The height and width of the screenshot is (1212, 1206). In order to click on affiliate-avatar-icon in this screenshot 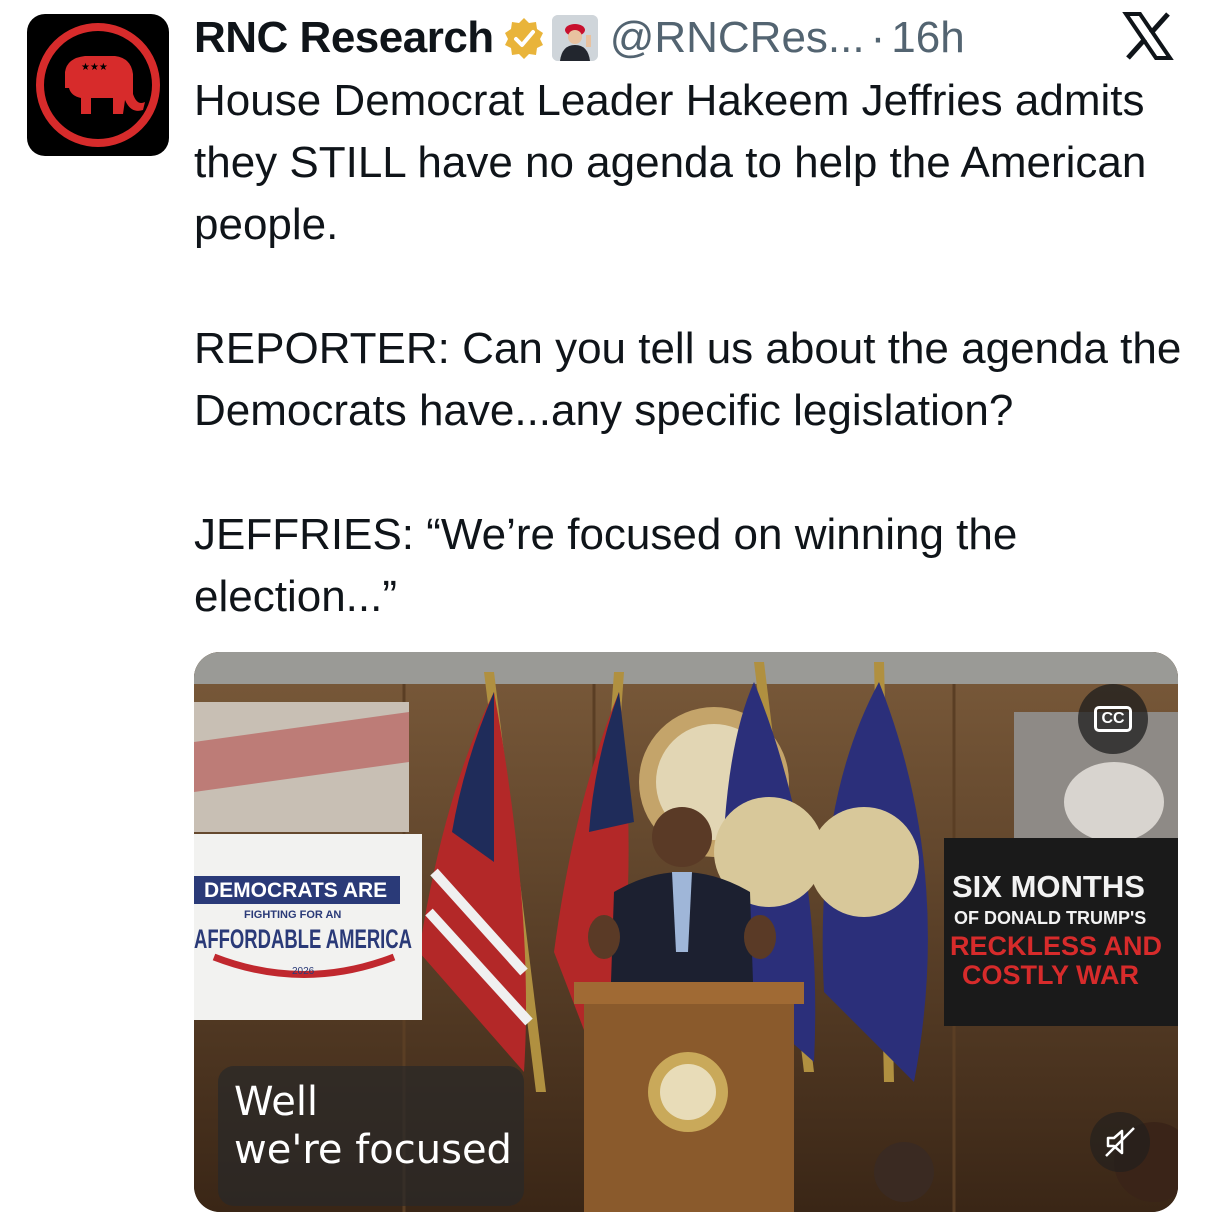, I will do `click(574, 38)`.